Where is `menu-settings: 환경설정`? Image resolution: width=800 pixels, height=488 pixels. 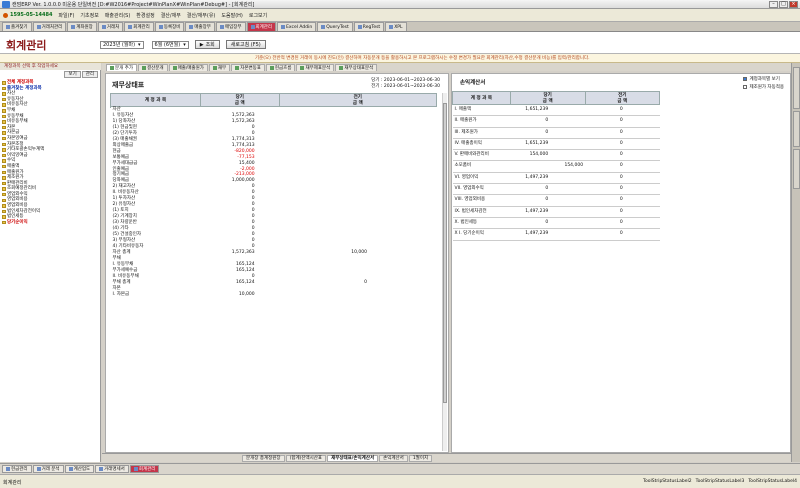 menu-settings: 환경설정 is located at coordinates (145, 15).